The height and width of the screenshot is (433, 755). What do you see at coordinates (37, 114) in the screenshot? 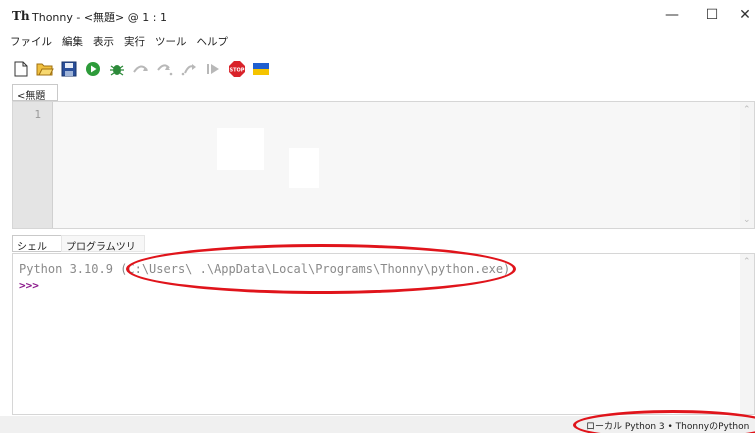
I see `line-number: 1` at bounding box center [37, 114].